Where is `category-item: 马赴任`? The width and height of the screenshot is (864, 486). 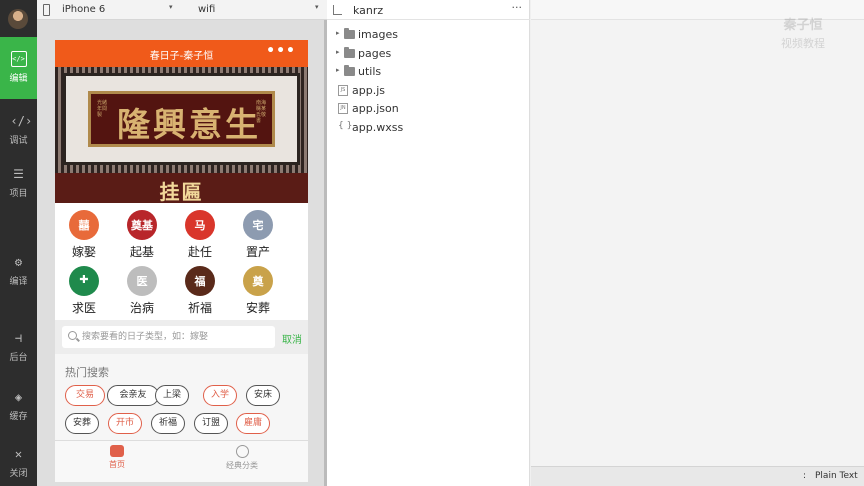
category-item: 马赴任 is located at coordinates (200, 238).